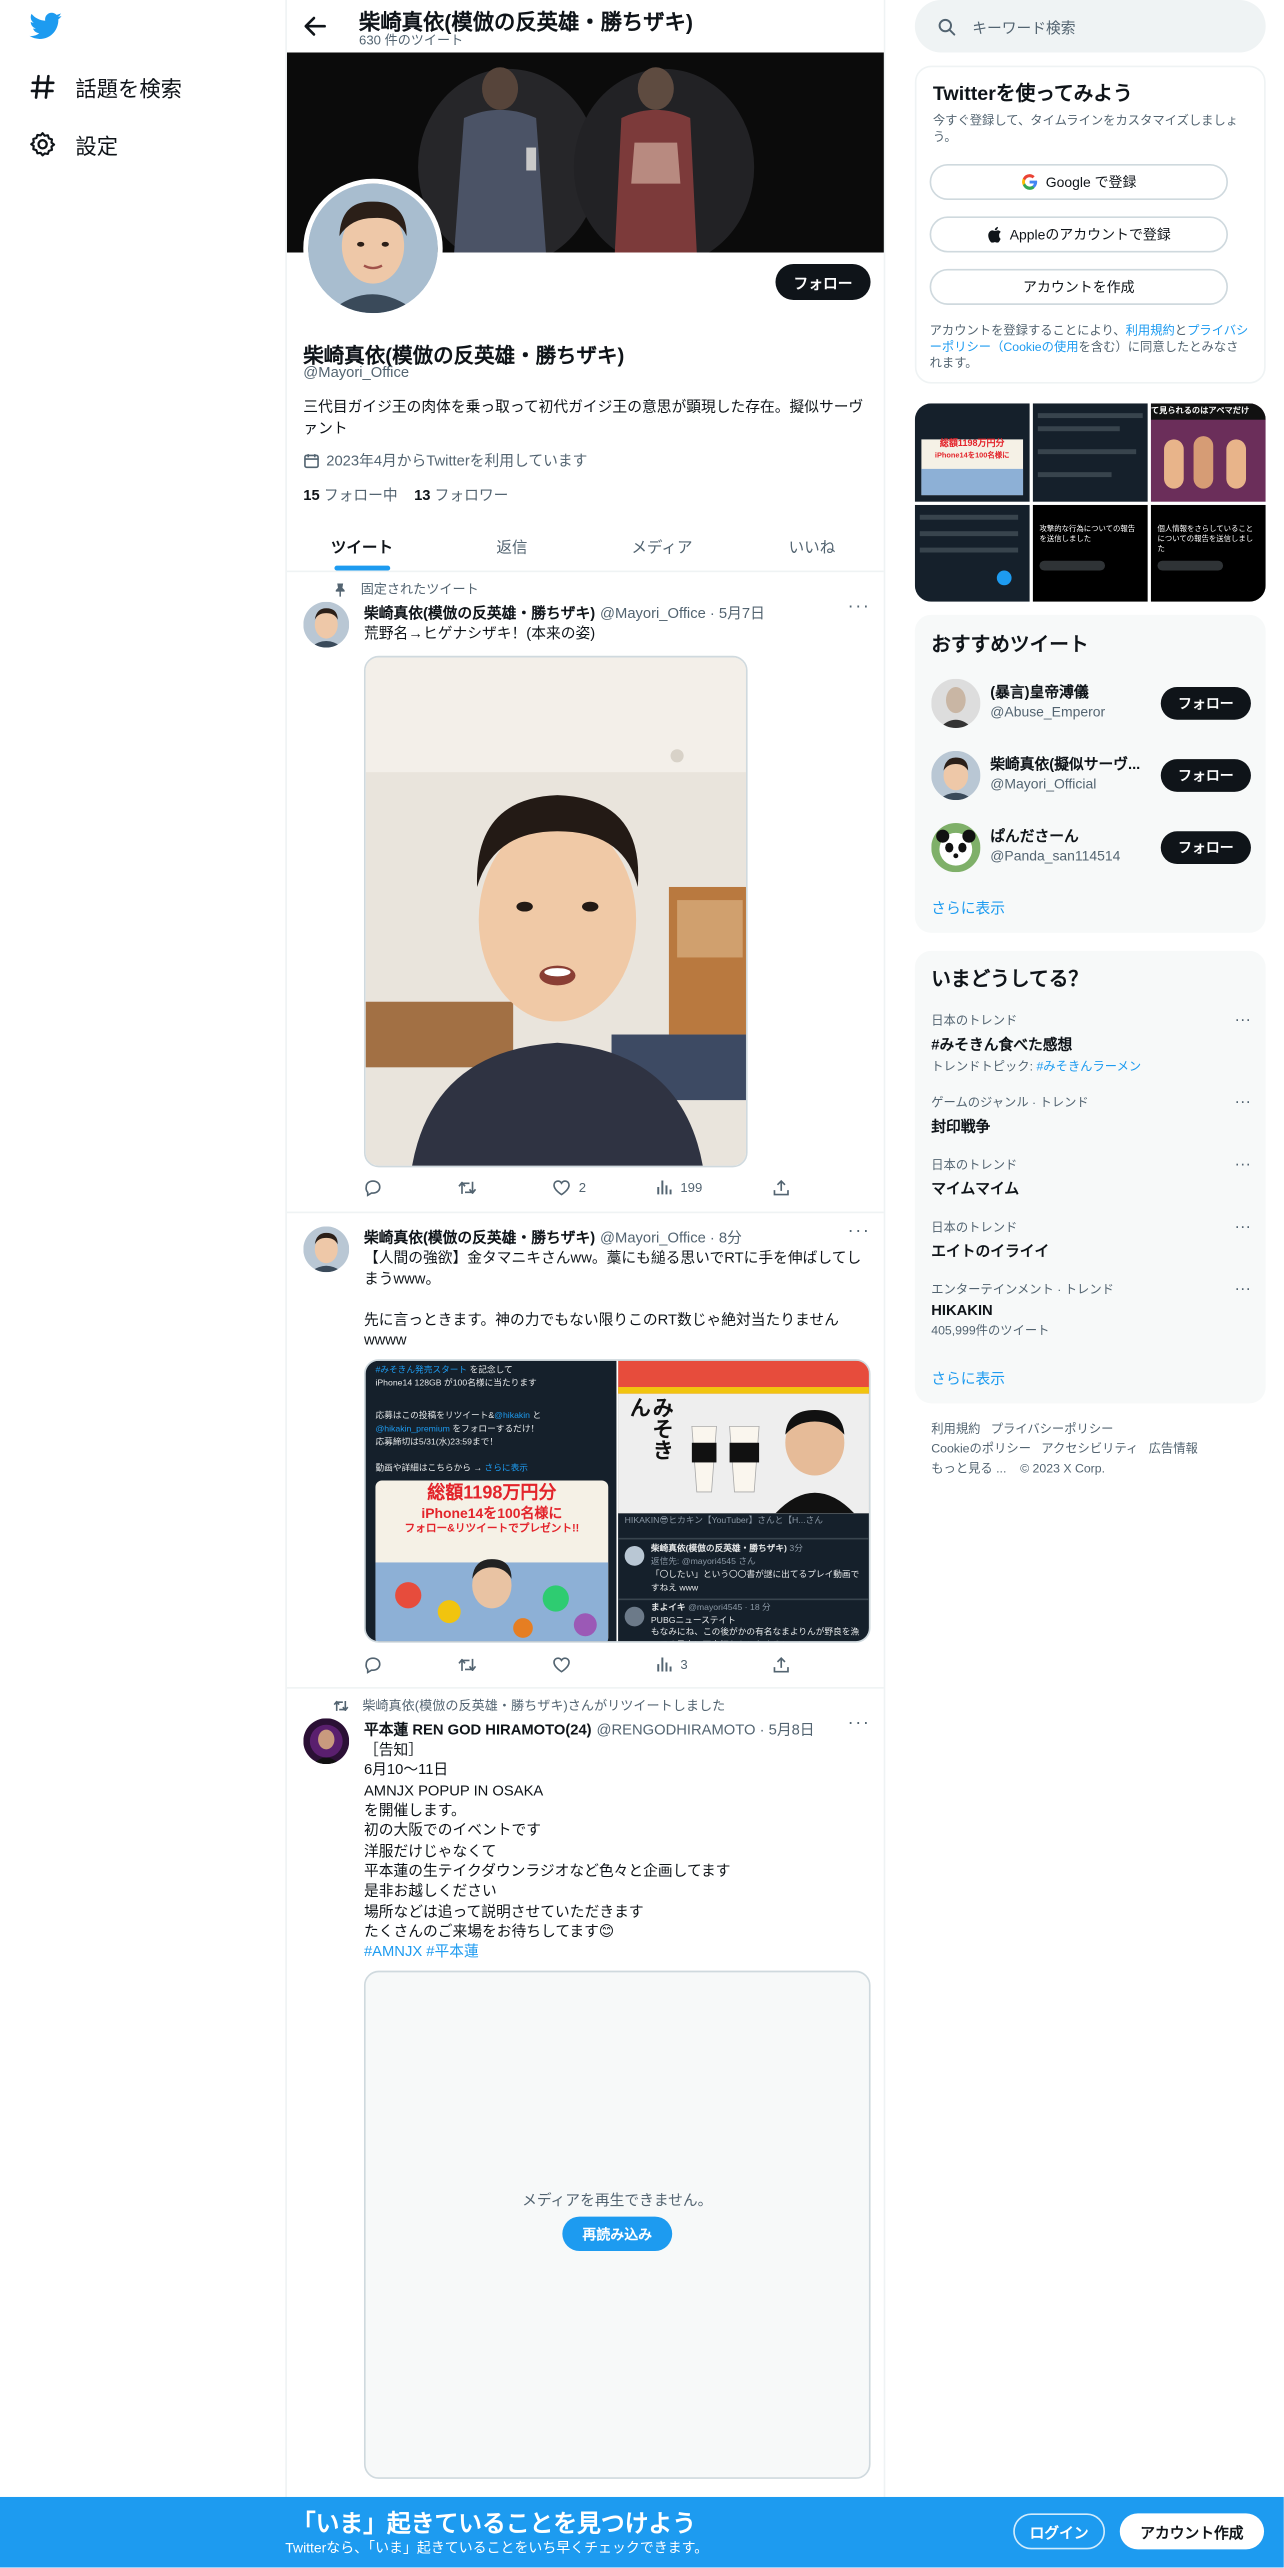 The width and height of the screenshot is (1284, 2568). Describe the element at coordinates (405, 494) in the screenshot. I see `profile-stats: 15 フォロー中 13 フォロワー` at that location.